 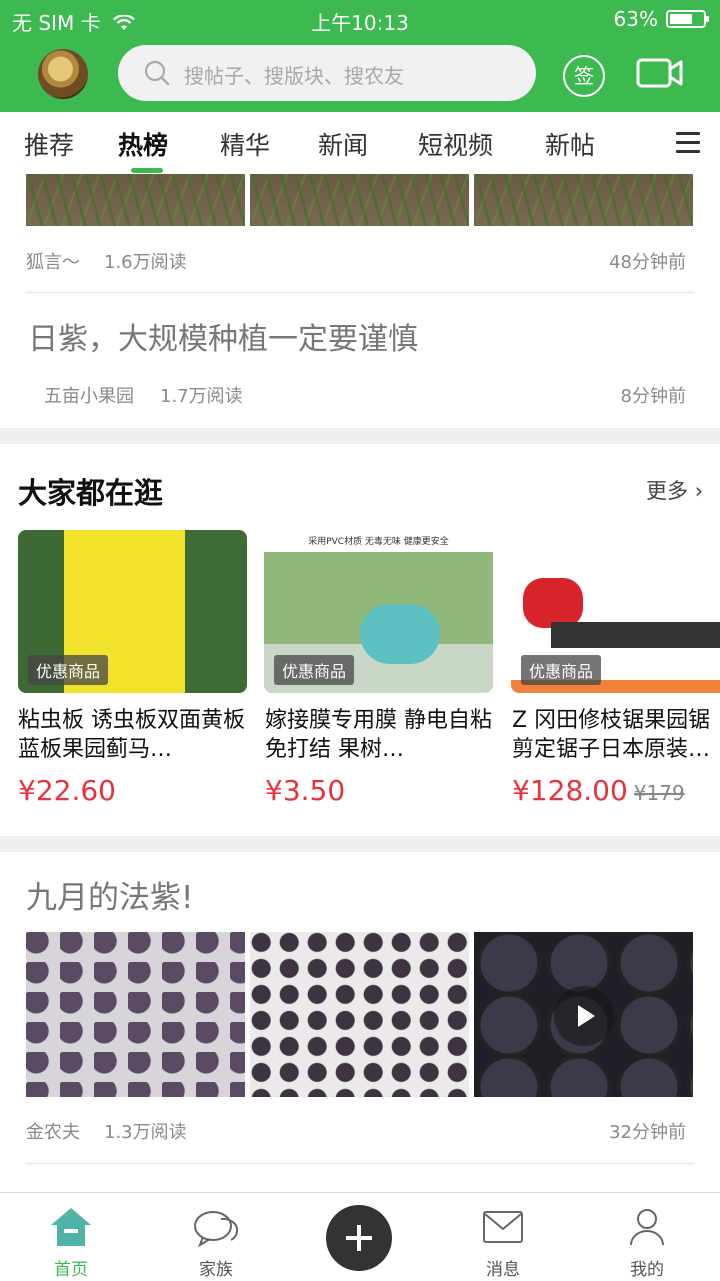 What do you see at coordinates (660, 73) in the screenshot?
I see `video-camera-icon` at bounding box center [660, 73].